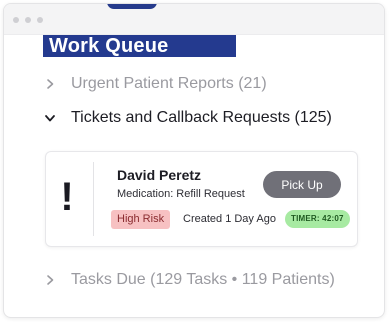 This screenshot has height=322, width=389. I want to click on risk-badge: High Risk, so click(141, 219).